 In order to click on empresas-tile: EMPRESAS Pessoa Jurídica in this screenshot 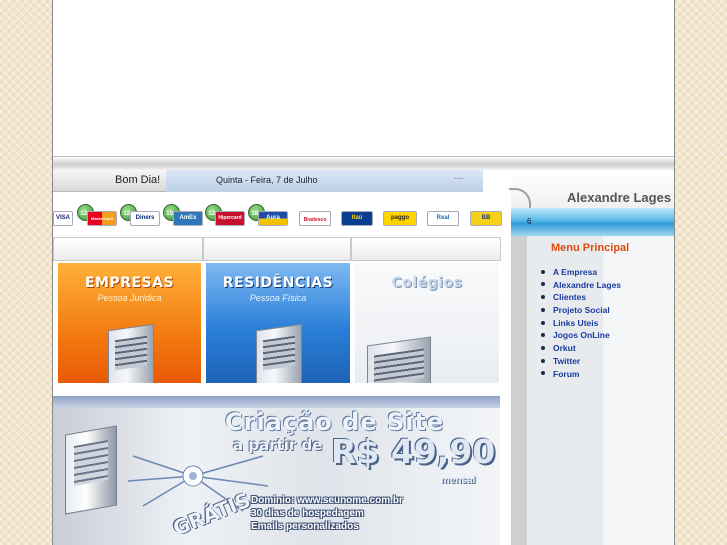, I will do `click(129, 323)`.